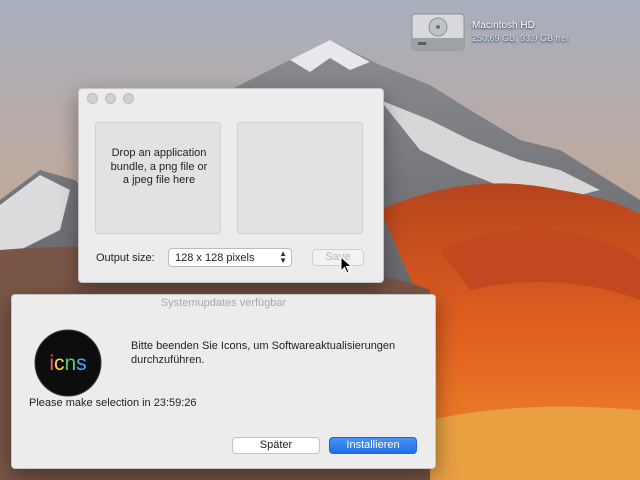 This screenshot has width=640, height=480. I want to click on close-button, so click(92, 98).